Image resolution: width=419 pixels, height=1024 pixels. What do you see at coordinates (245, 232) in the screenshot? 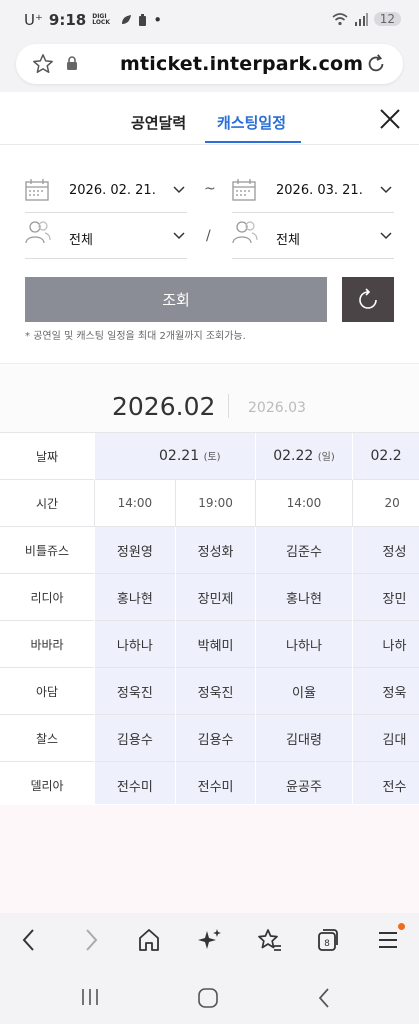
I see `people-icon` at bounding box center [245, 232].